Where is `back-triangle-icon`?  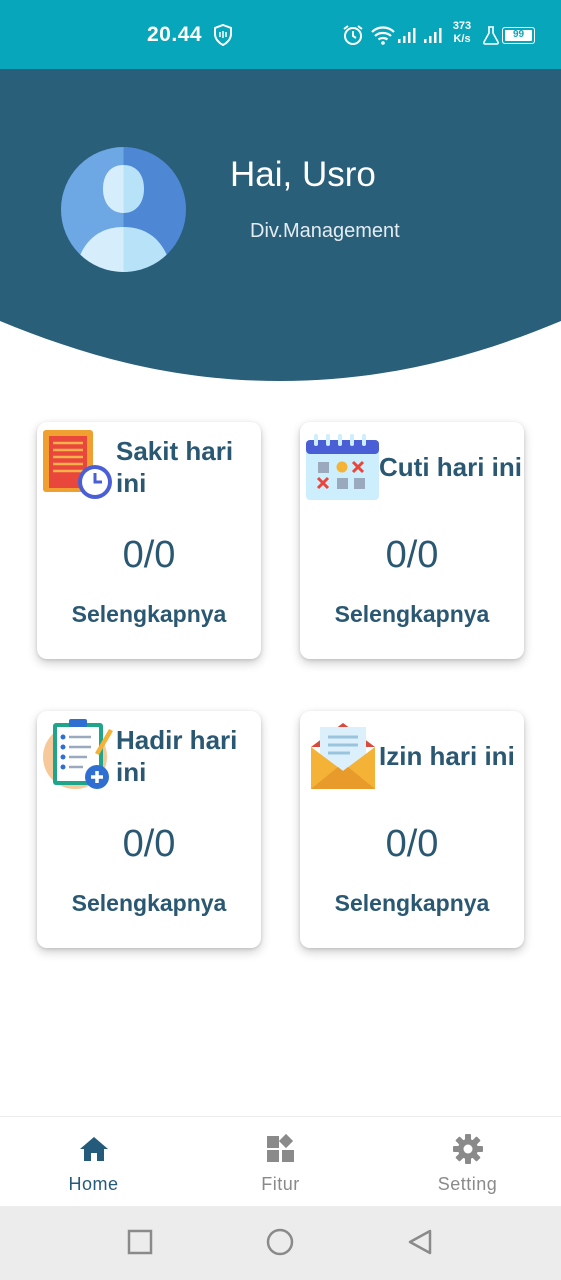
back-triangle-icon is located at coordinates (420, 1242).